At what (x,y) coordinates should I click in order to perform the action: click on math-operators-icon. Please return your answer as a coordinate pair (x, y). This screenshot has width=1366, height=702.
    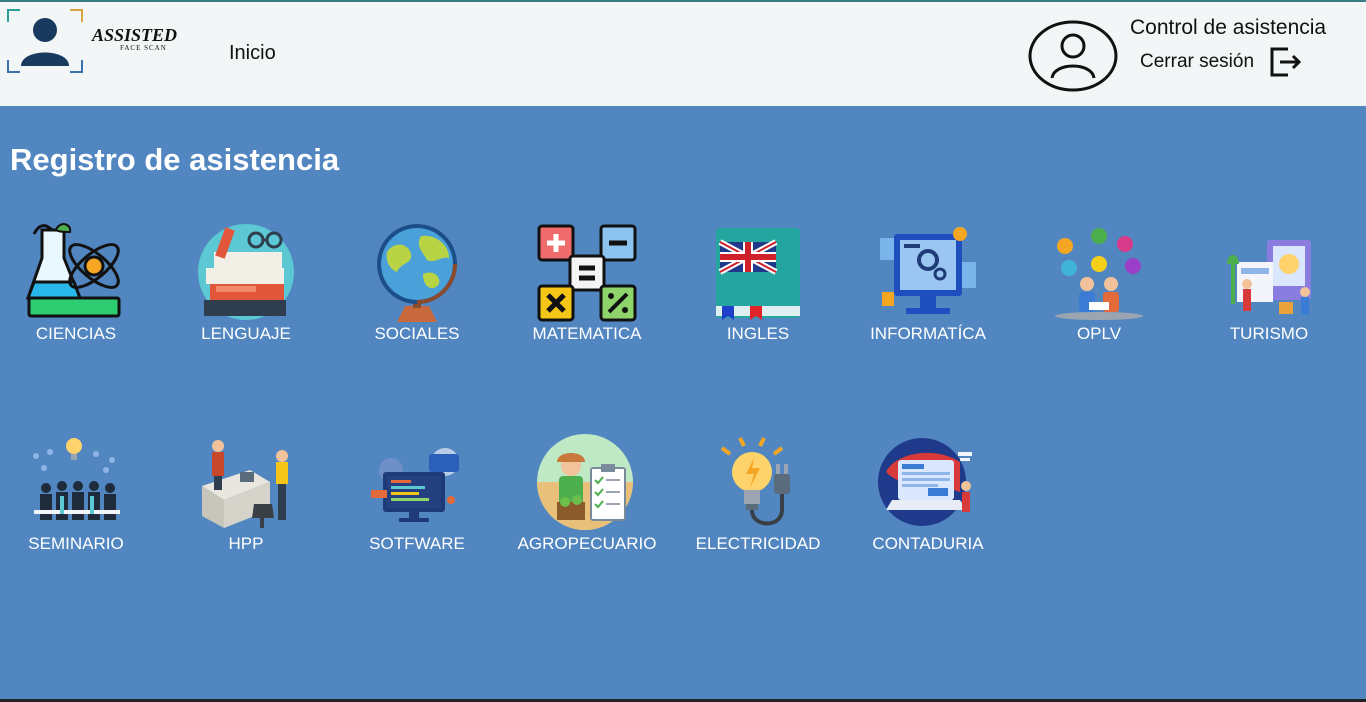
    Looking at the image, I should click on (587, 273).